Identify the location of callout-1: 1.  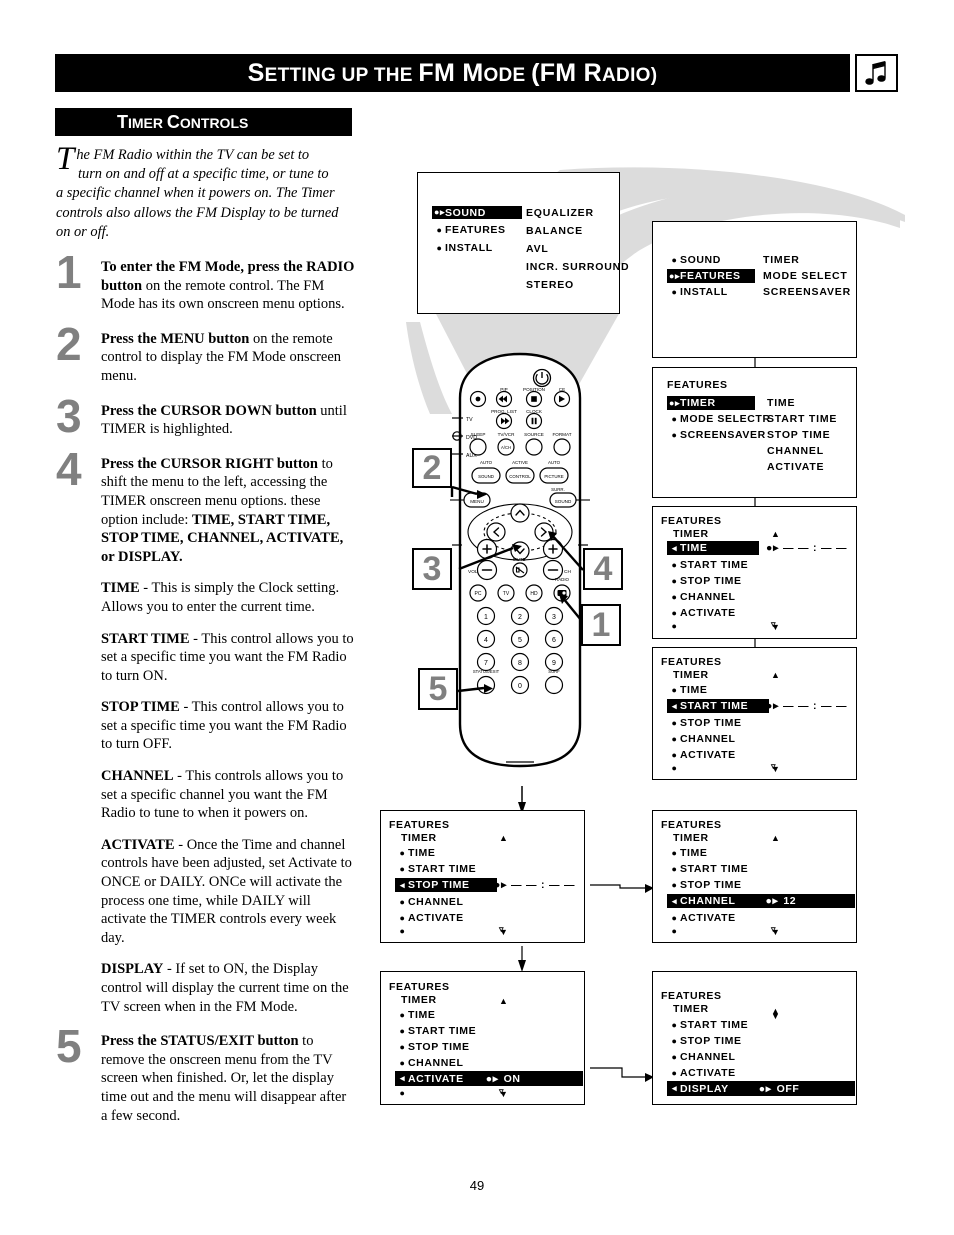
(601, 625).